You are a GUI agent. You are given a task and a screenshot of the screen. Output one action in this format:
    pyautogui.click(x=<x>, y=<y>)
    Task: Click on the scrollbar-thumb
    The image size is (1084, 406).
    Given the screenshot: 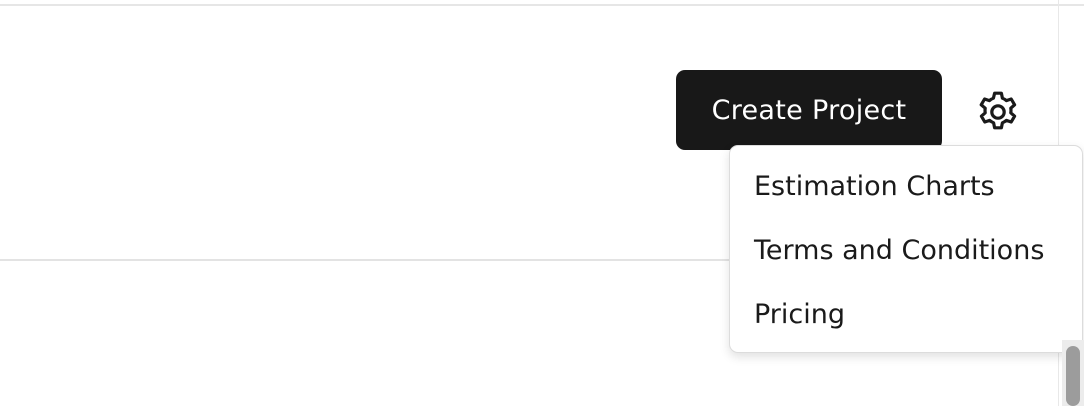 What is the action you would take?
    pyautogui.click(x=1073, y=376)
    